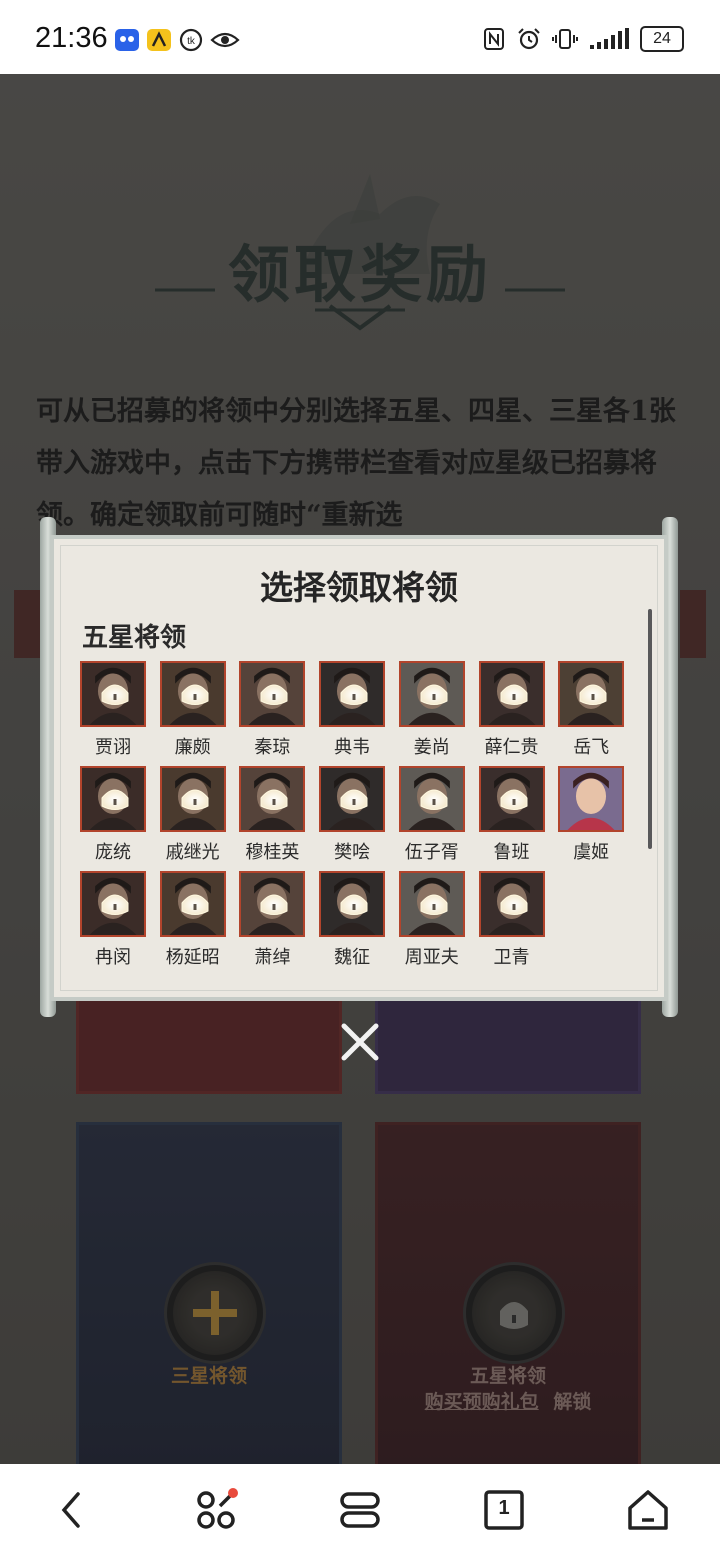 This screenshot has height=1554, width=720. Describe the element at coordinates (360, 1042) in the screenshot. I see `close-icon` at that location.